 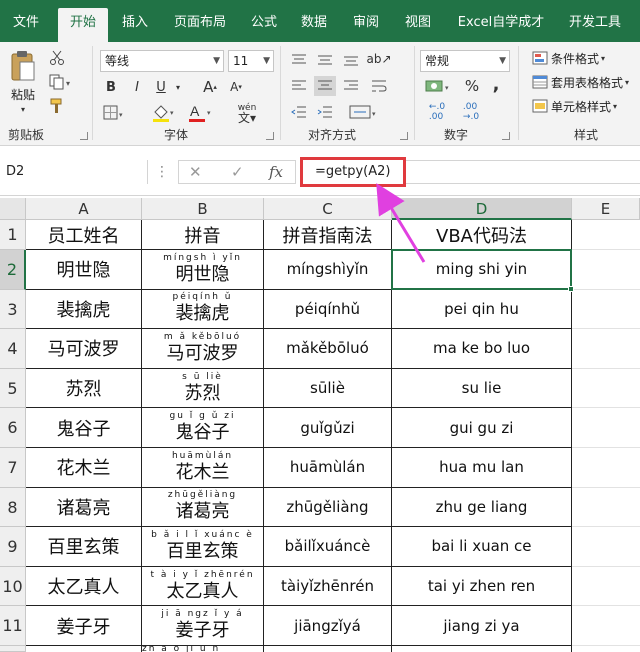 What do you see at coordinates (84, 136) in the screenshot?
I see `clipboard-launcher-icon` at bounding box center [84, 136].